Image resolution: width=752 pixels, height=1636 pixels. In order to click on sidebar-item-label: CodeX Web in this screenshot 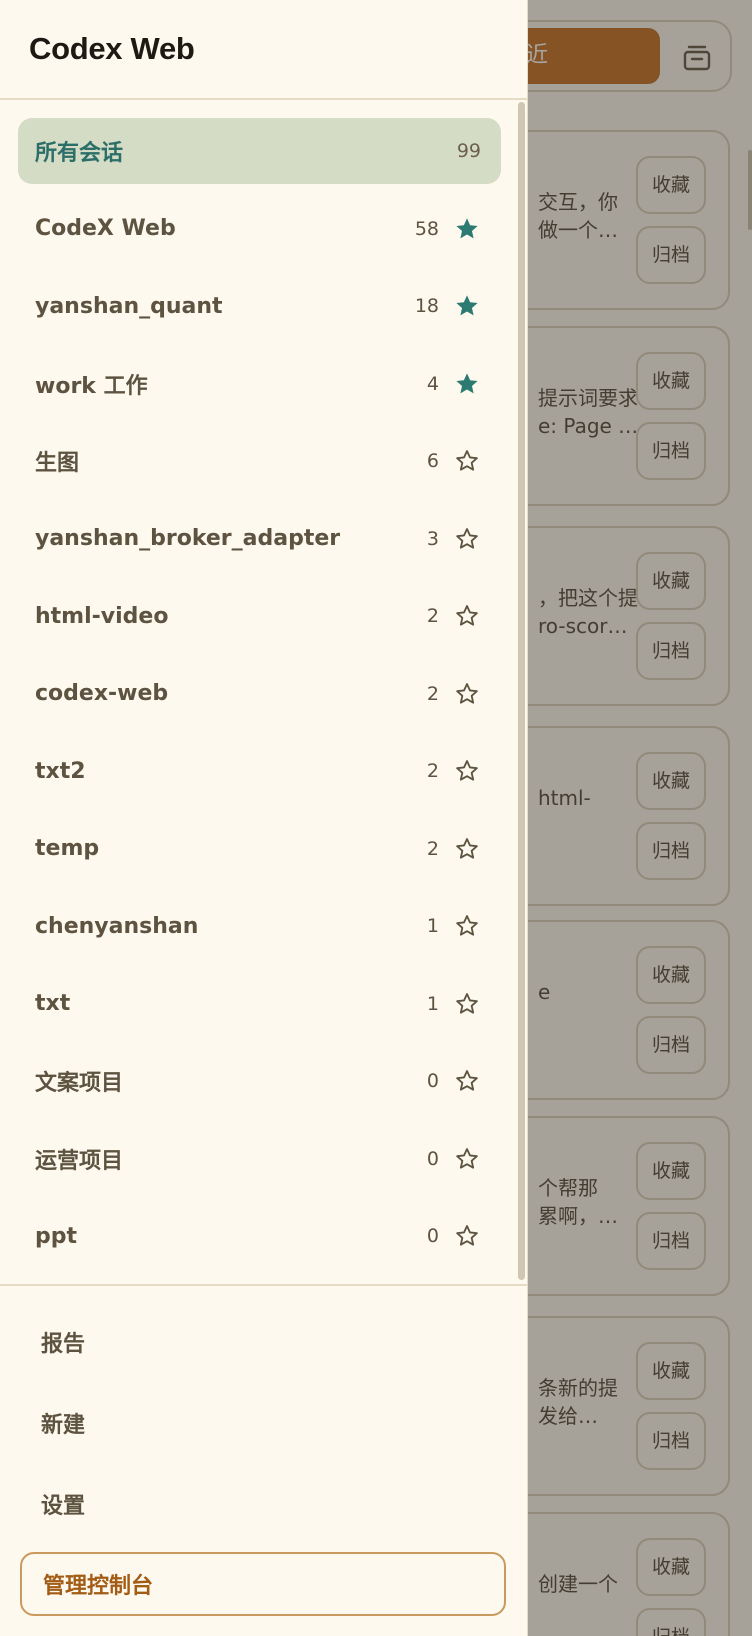, I will do `click(105, 228)`.